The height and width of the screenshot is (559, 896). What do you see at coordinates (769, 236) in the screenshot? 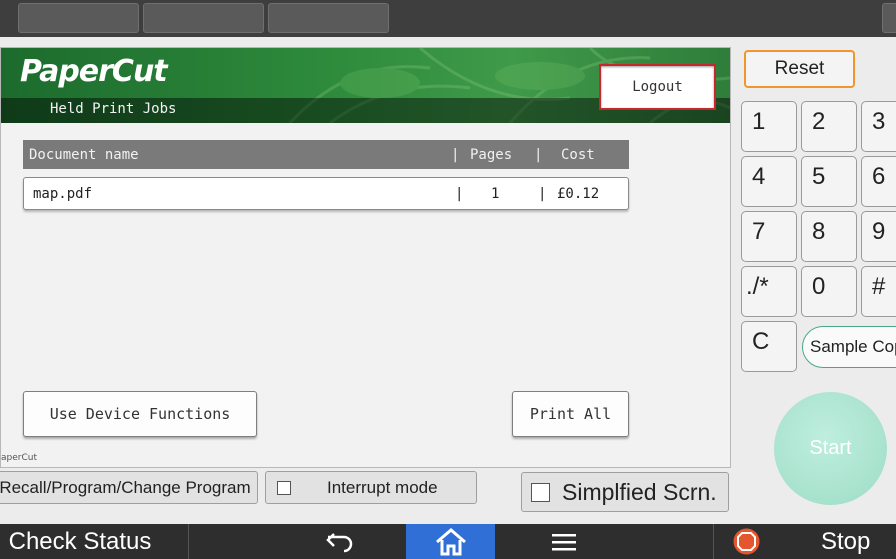
I see `keypad-key-7: 7` at bounding box center [769, 236].